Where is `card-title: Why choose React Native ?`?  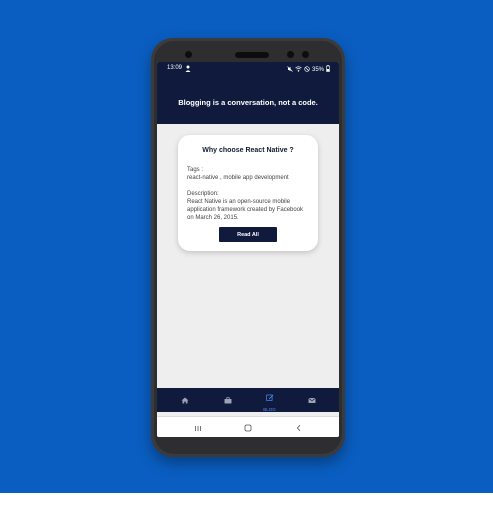 card-title: Why choose React Native ? is located at coordinates (248, 150).